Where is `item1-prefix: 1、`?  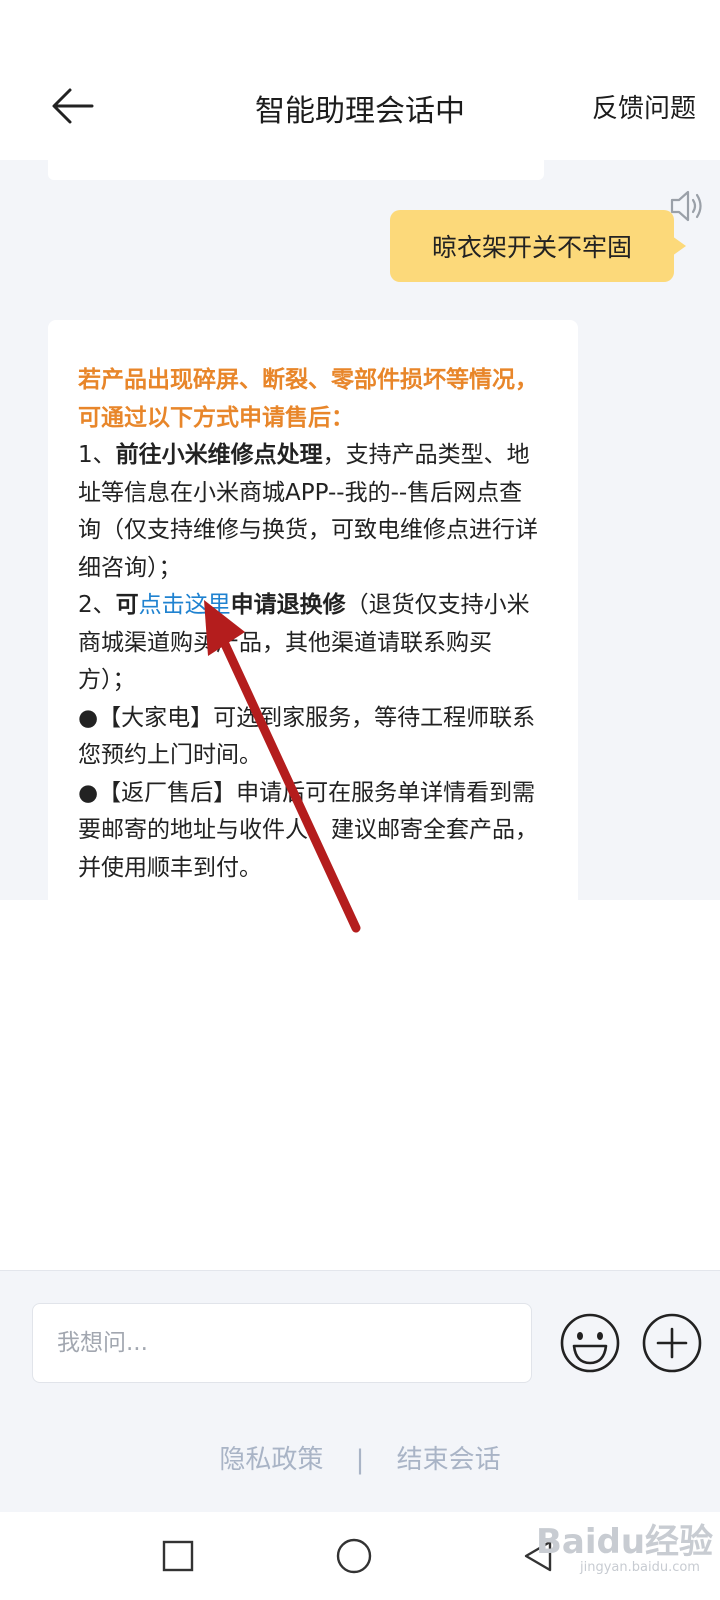 item1-prefix: 1、 is located at coordinates (97, 455).